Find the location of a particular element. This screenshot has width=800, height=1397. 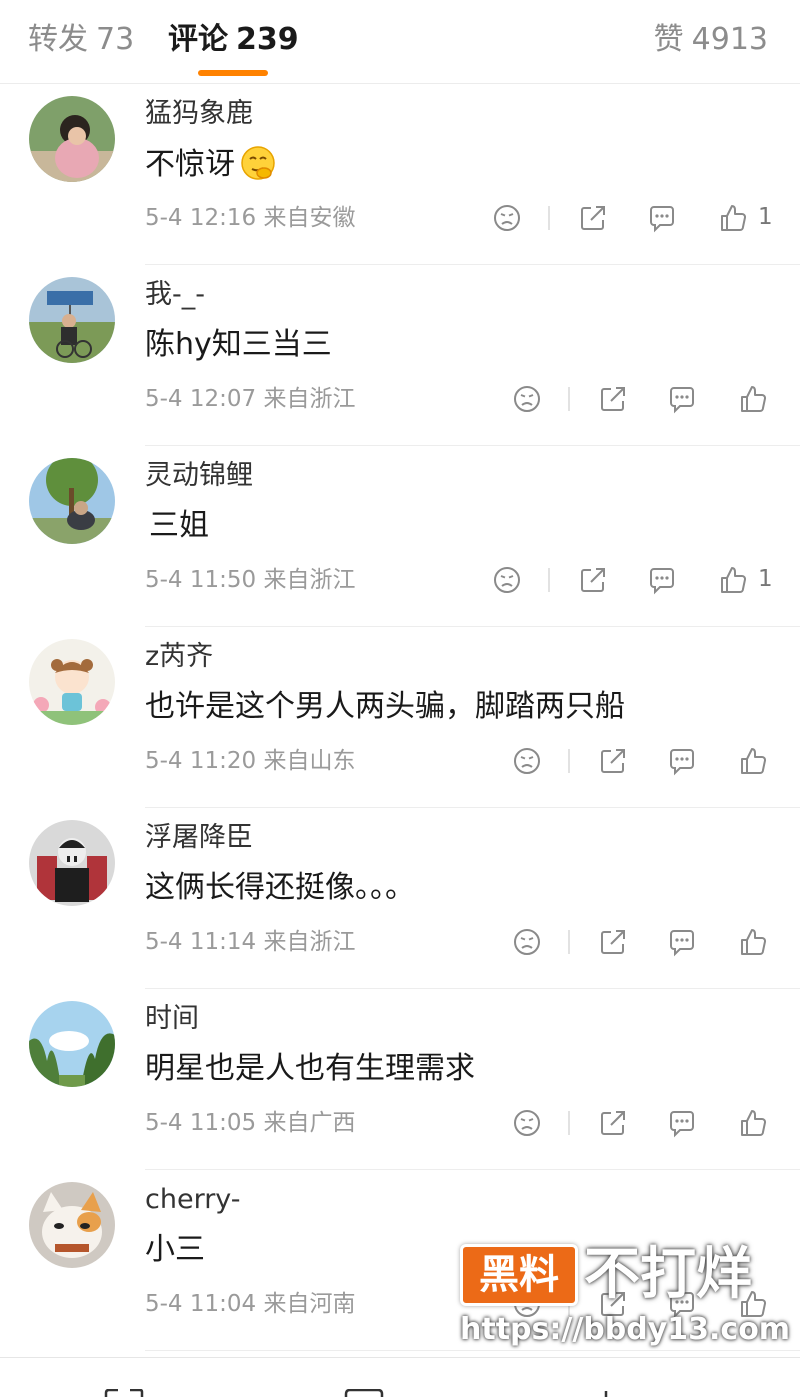

tab-repost: 转发 73 is located at coordinates (81, 40).